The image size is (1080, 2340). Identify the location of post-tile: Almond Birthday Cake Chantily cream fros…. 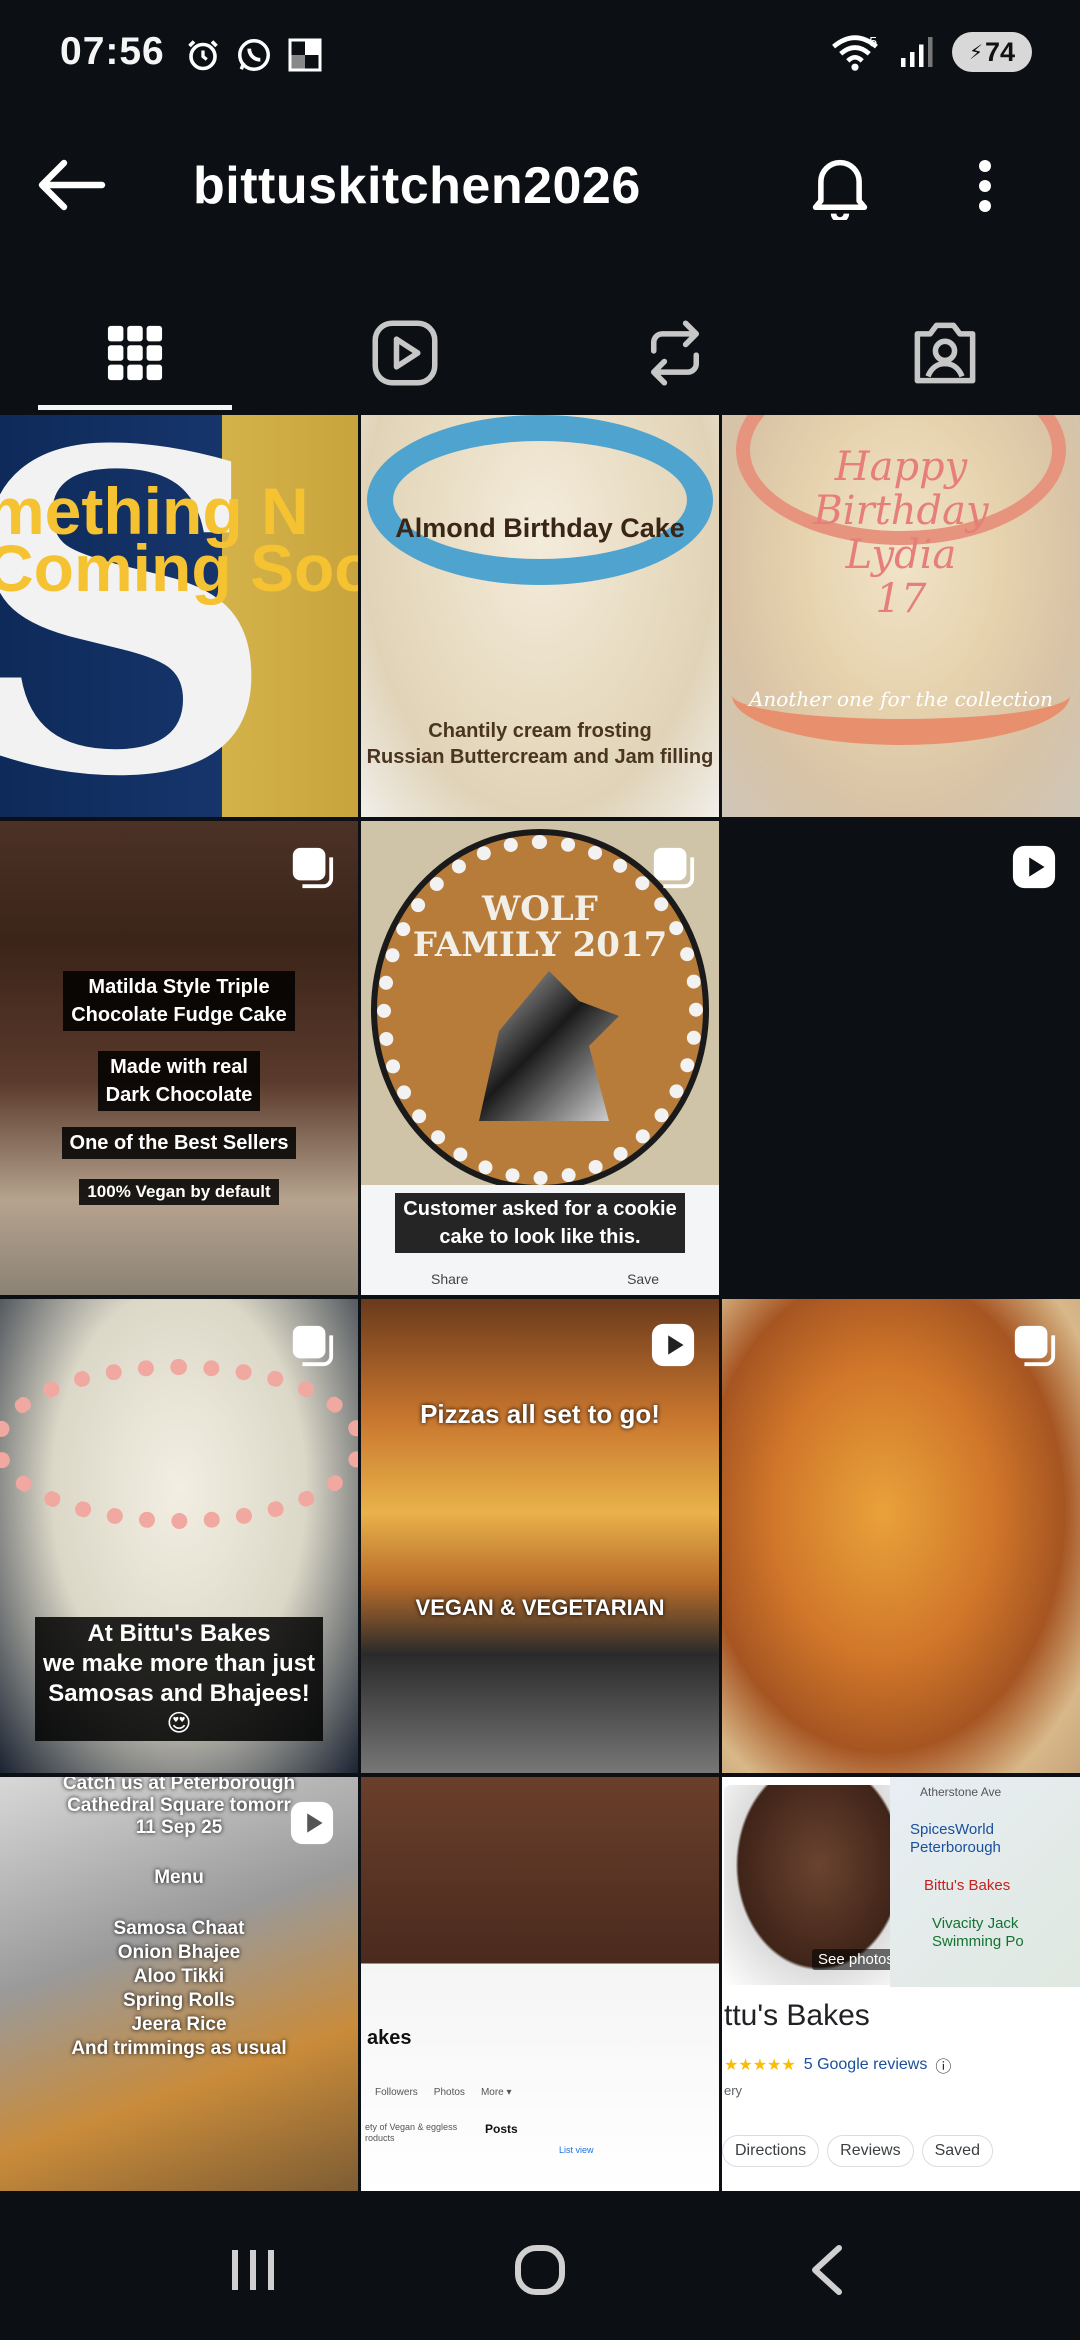
(540, 616).